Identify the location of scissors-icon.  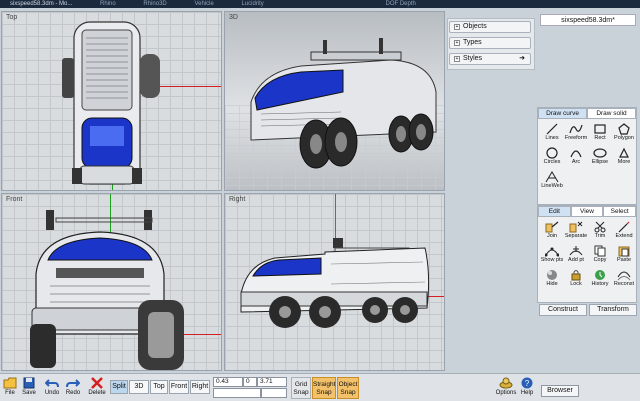
(600, 226).